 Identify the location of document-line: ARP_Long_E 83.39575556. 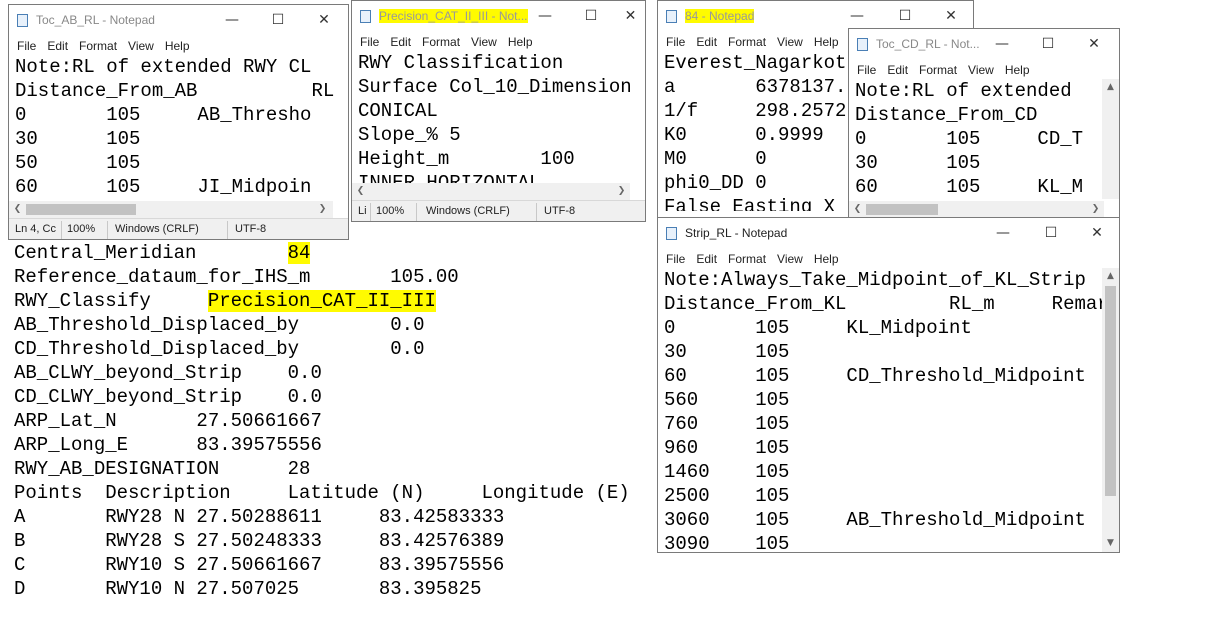
(168, 445).